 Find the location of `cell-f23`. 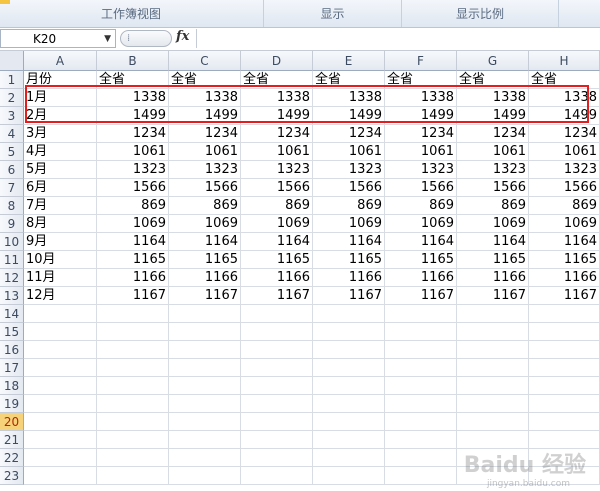

cell-f23 is located at coordinates (421, 476).